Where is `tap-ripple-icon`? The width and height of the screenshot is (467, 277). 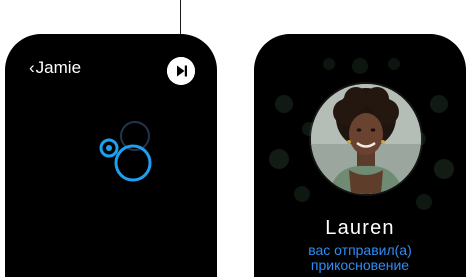 tap-ripple-icon is located at coordinates (125, 151).